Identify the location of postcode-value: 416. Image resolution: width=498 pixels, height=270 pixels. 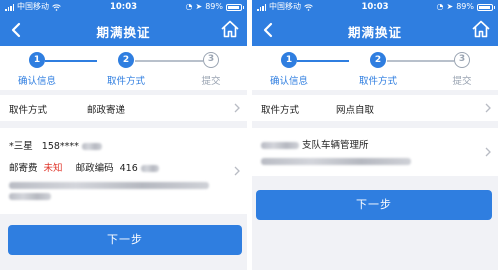
(128, 168).